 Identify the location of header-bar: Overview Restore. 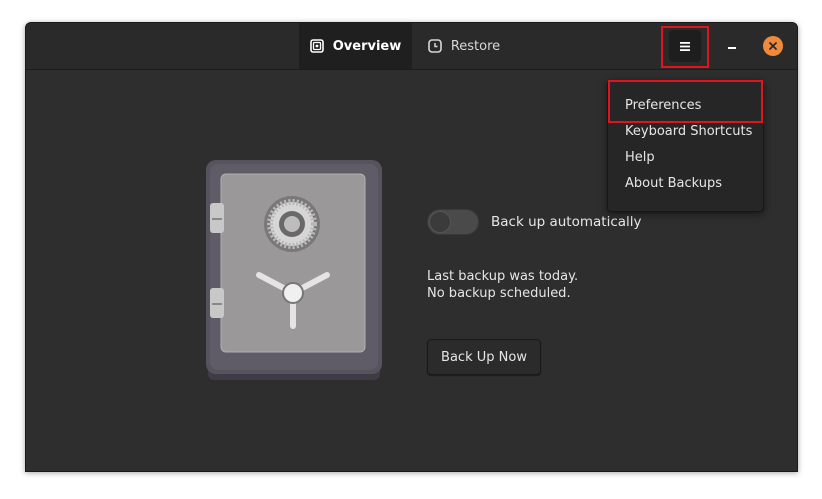
(411, 46).